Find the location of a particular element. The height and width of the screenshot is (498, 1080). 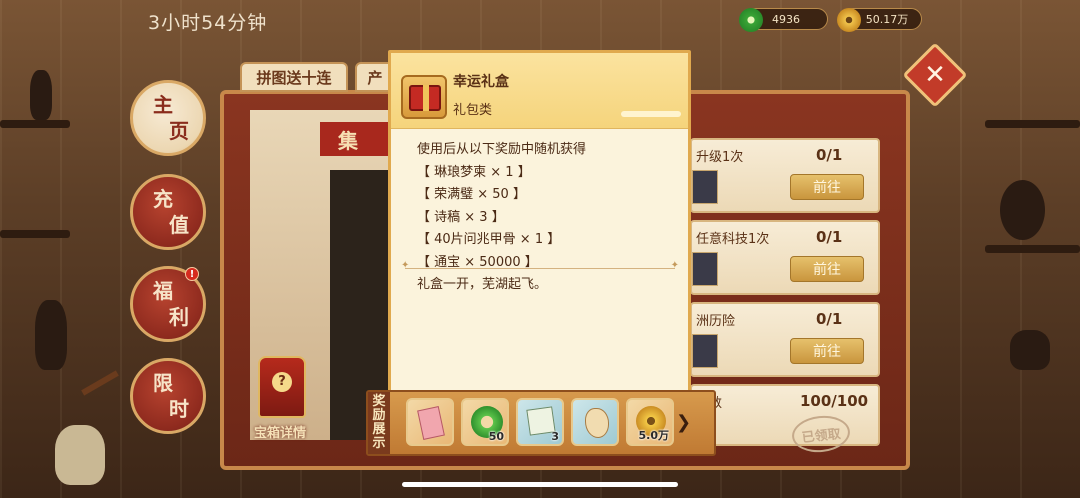

right-shelf-lower is located at coordinates (1032, 249).